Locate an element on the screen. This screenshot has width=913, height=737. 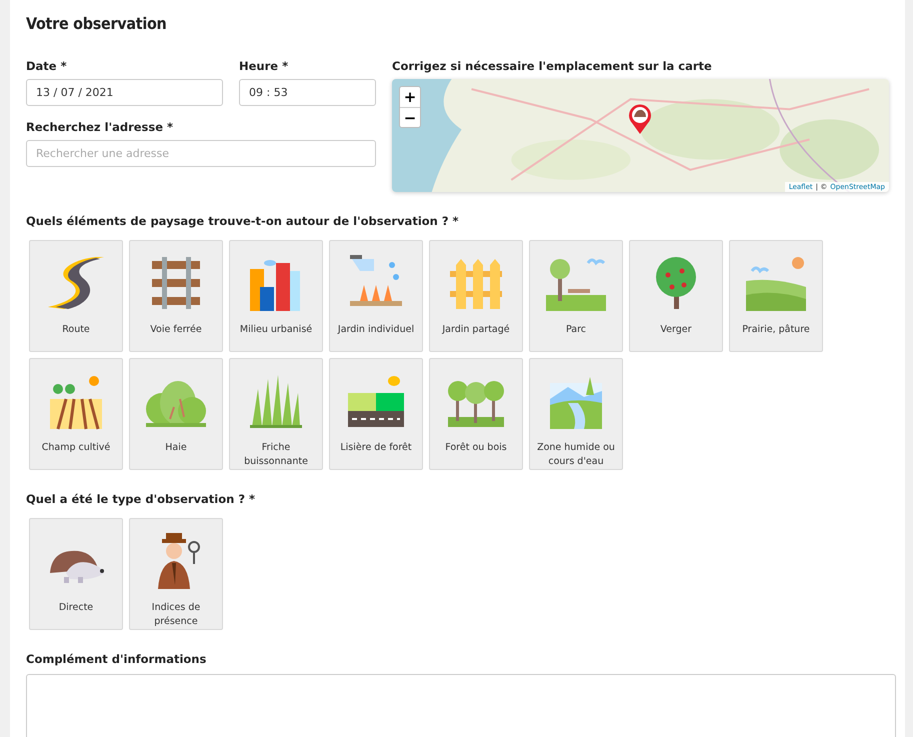
landscape-option: Parc is located at coordinates (576, 296).